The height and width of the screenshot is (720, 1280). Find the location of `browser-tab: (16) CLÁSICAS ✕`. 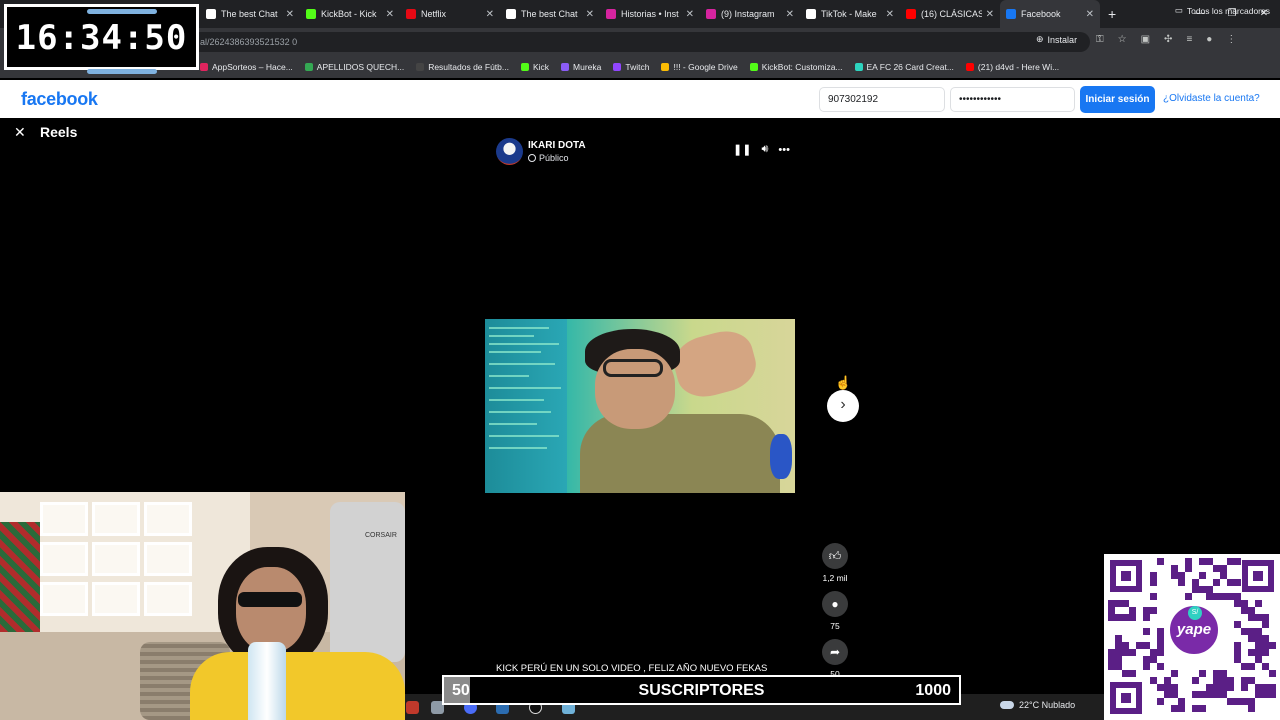

browser-tab: (16) CLÁSICAS ✕ is located at coordinates (950, 14).